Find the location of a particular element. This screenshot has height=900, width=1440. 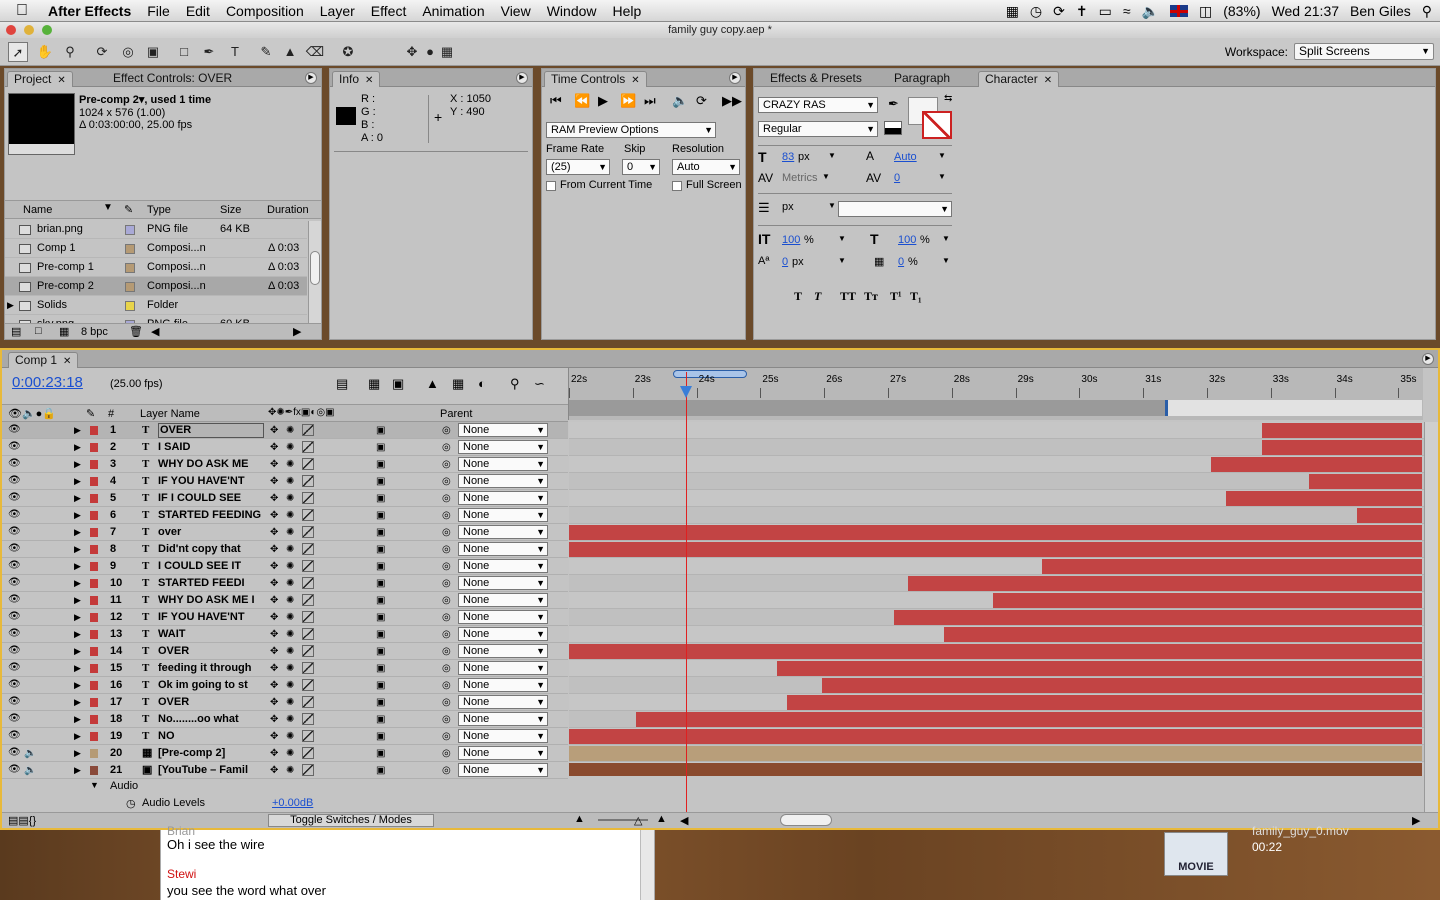

brush-tool-icon: ✎ is located at coordinates (266, 52).